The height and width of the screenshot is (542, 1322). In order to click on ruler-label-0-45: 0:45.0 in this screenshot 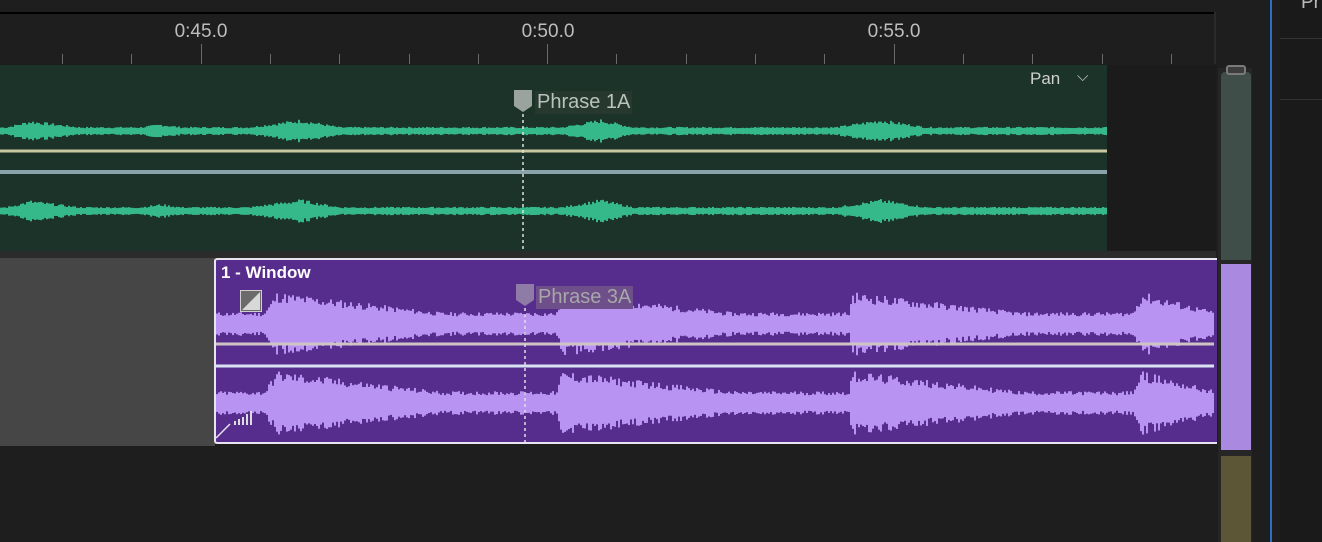, I will do `click(201, 31)`.